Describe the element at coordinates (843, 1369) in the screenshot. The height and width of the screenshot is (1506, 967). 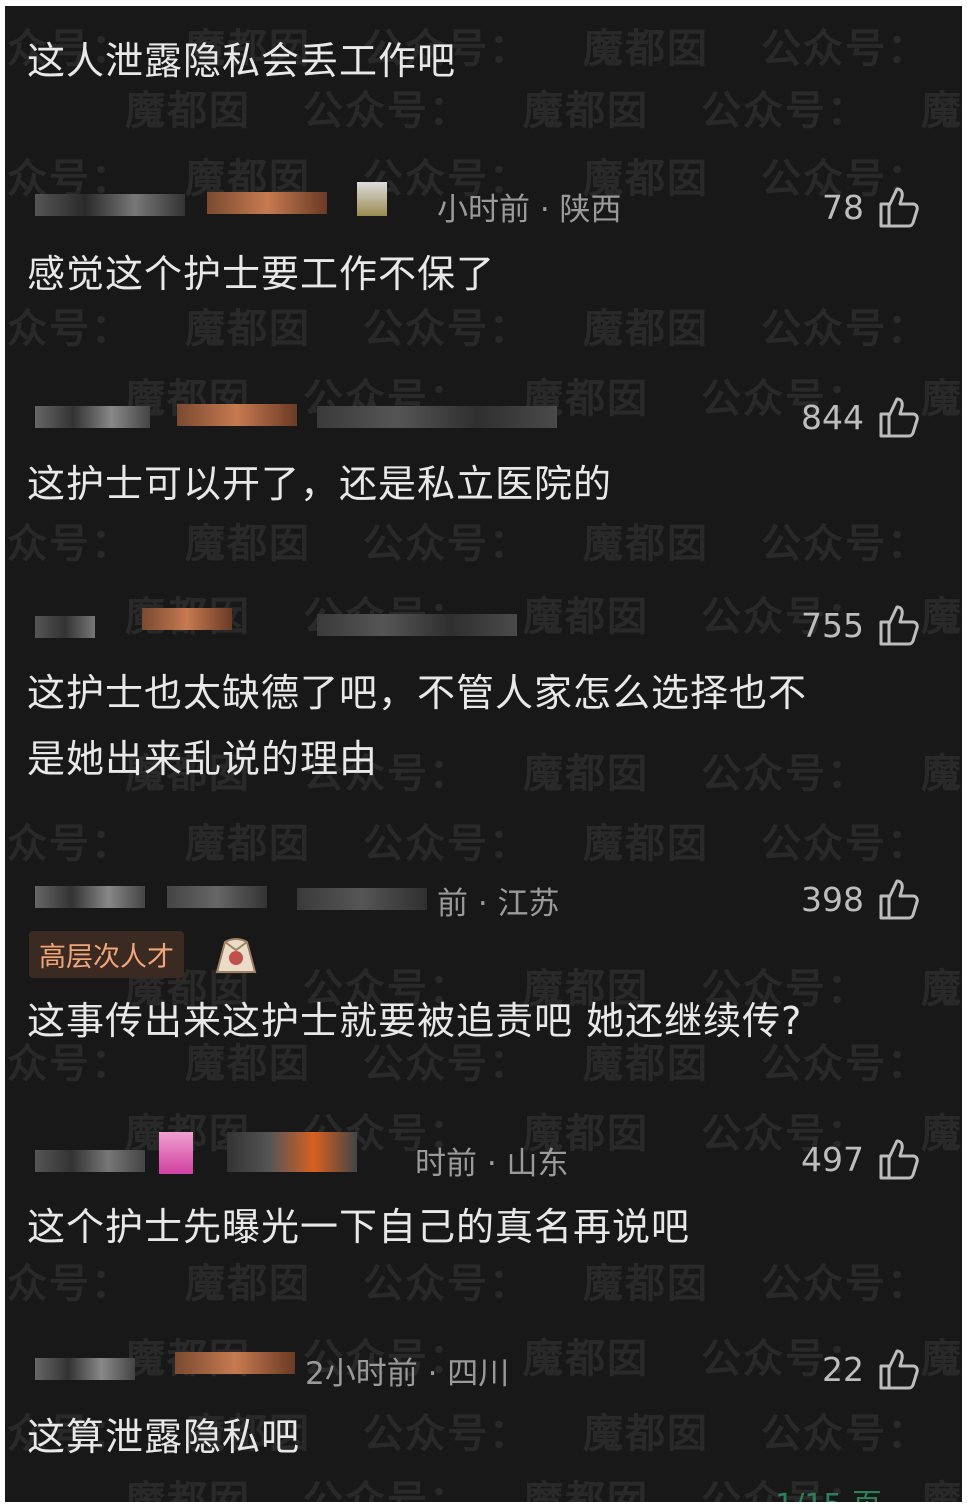
I see `like-count: 22` at that location.